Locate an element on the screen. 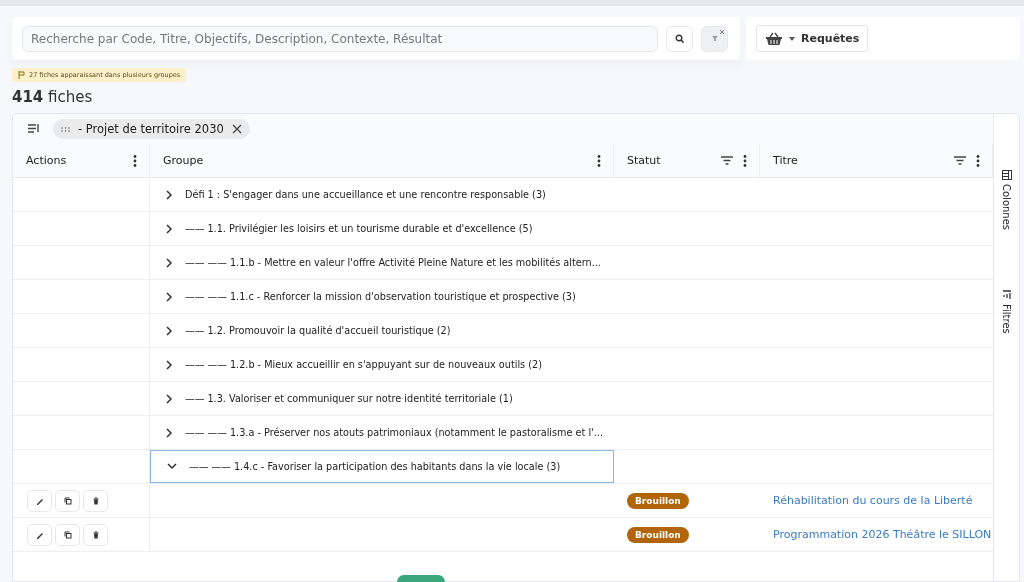 The width and height of the screenshot is (1024, 582). search-button is located at coordinates (679, 38).